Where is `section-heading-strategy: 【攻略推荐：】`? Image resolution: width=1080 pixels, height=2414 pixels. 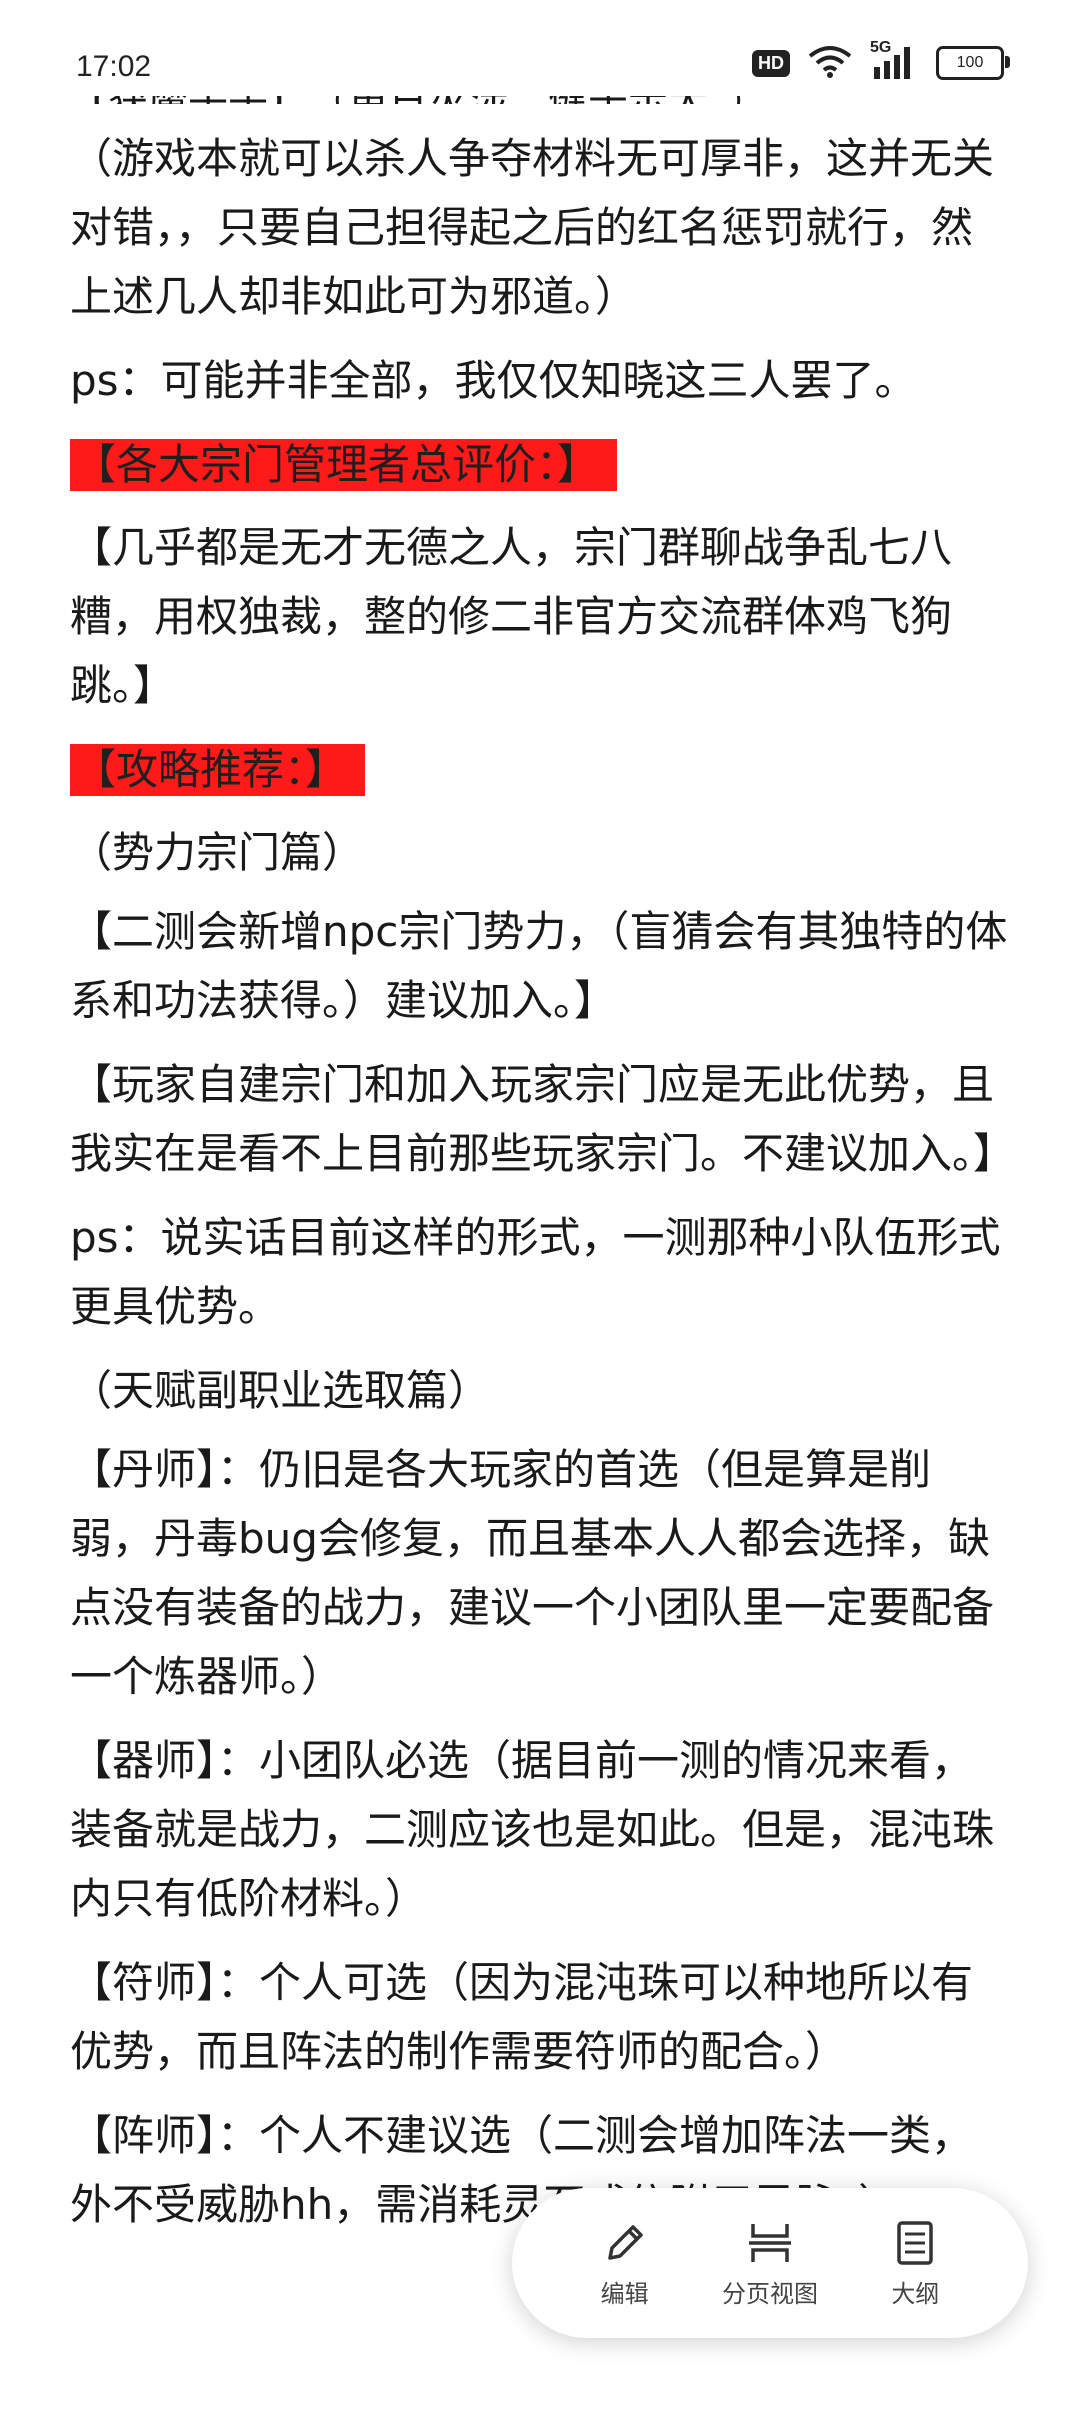
section-heading-strategy: 【攻略推荐：】 is located at coordinates (218, 770).